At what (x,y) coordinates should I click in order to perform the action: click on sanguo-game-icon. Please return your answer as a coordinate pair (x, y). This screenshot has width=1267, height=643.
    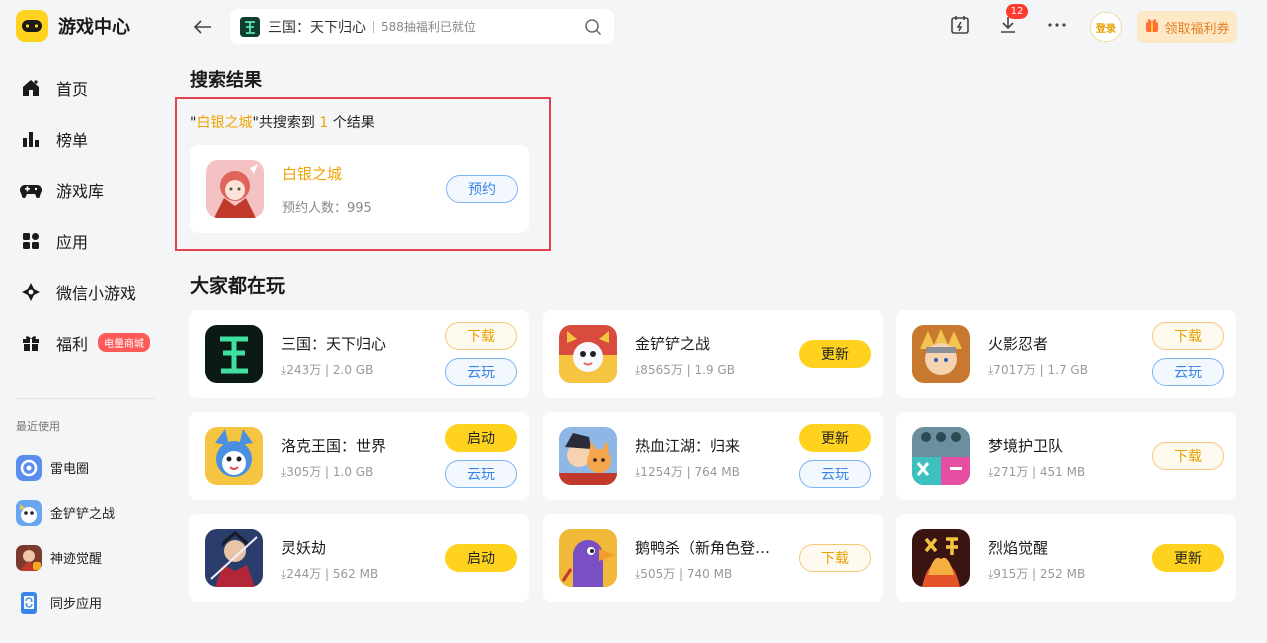
    Looking at the image, I should click on (234, 354).